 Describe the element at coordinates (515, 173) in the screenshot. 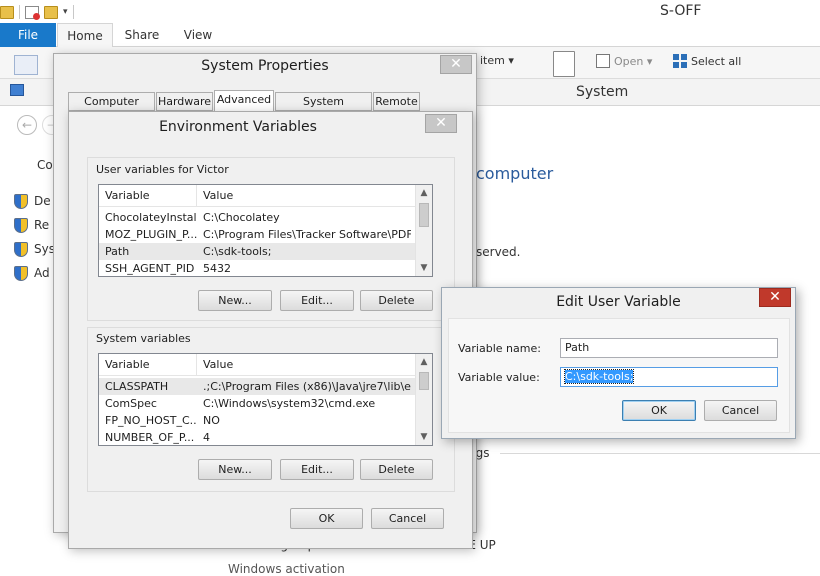

I see `page-heading: computer` at that location.